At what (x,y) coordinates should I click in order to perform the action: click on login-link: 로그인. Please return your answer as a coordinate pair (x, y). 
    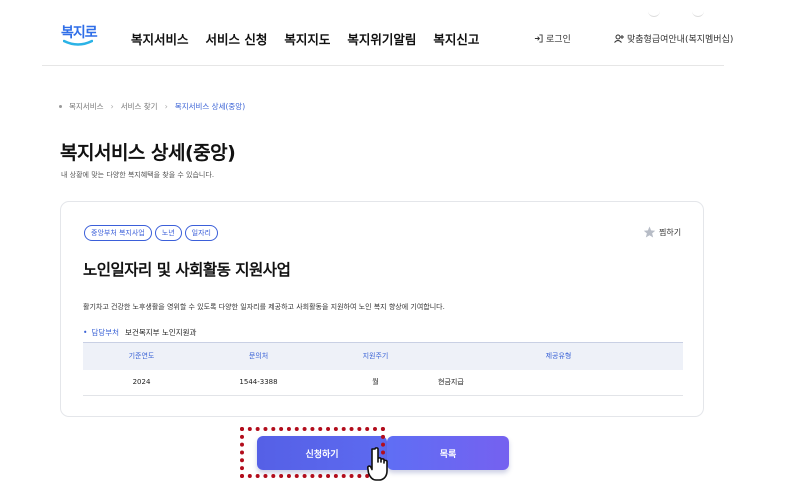
    Looking at the image, I should click on (552, 38).